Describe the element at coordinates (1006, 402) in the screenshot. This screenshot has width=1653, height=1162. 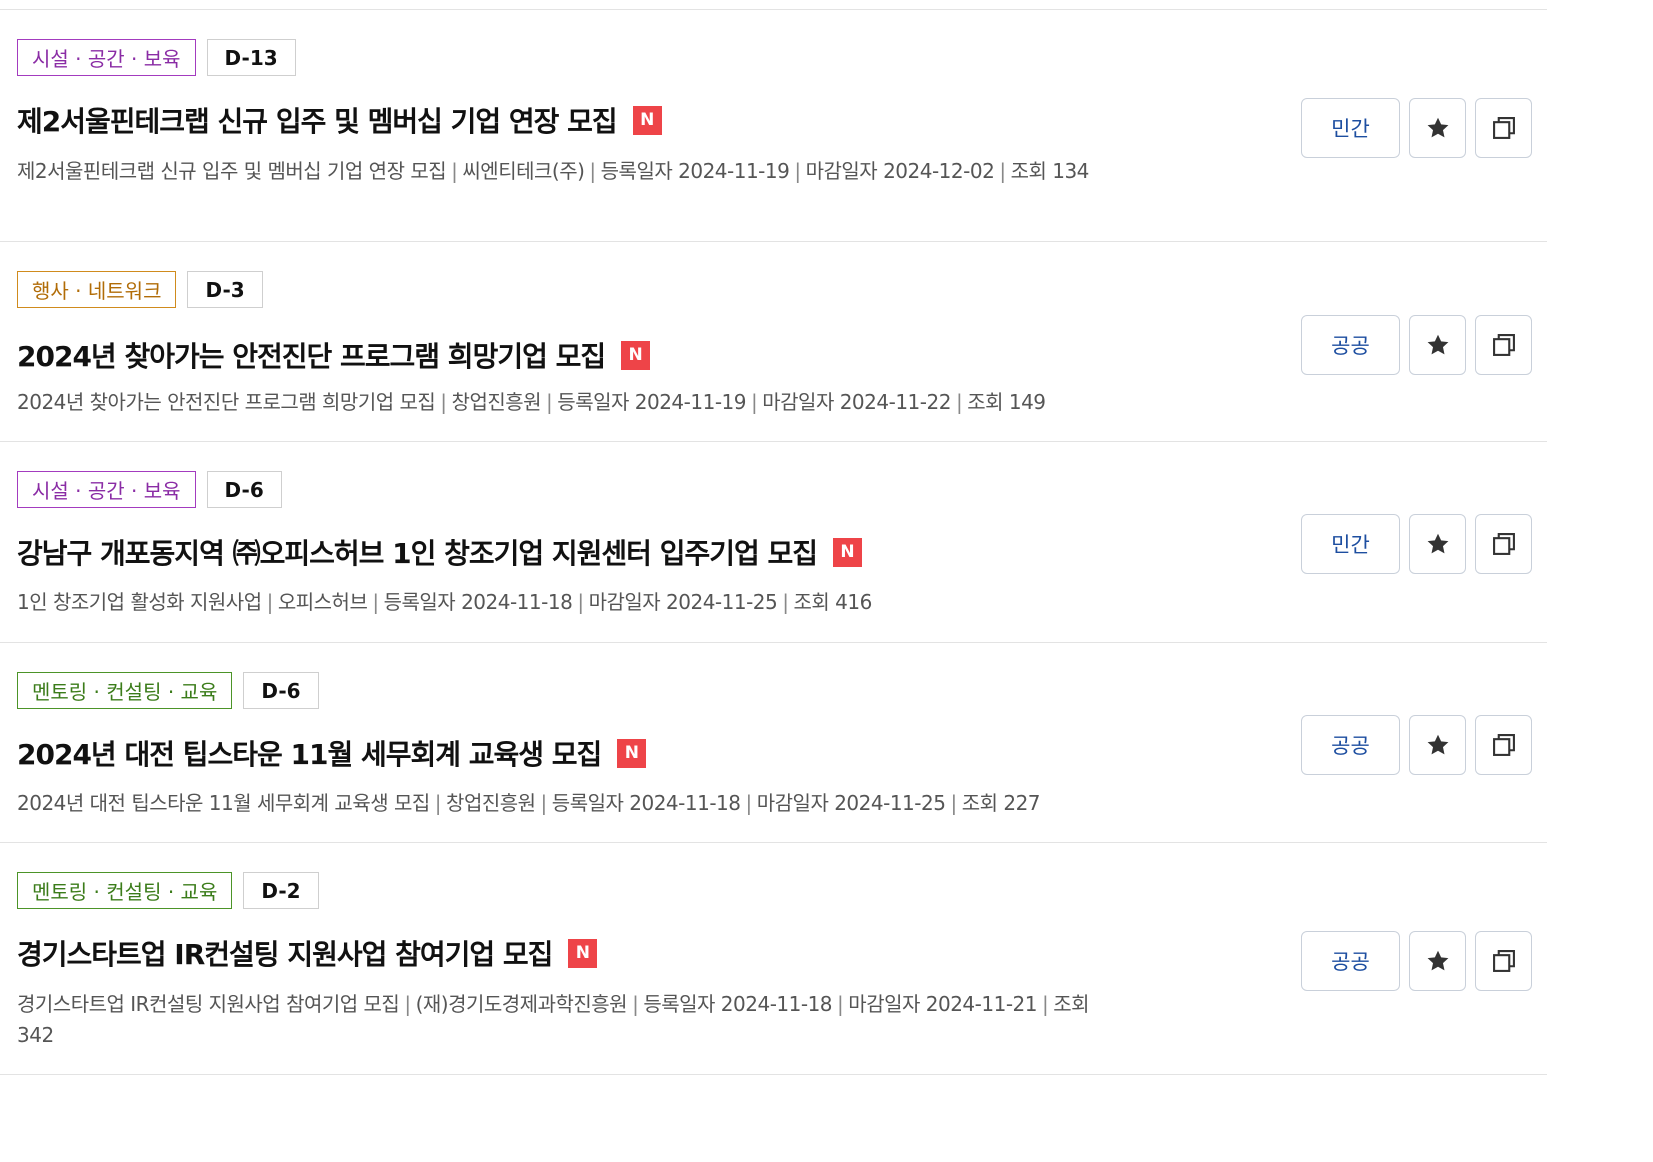
I see `meta-views: 조회 149` at that location.